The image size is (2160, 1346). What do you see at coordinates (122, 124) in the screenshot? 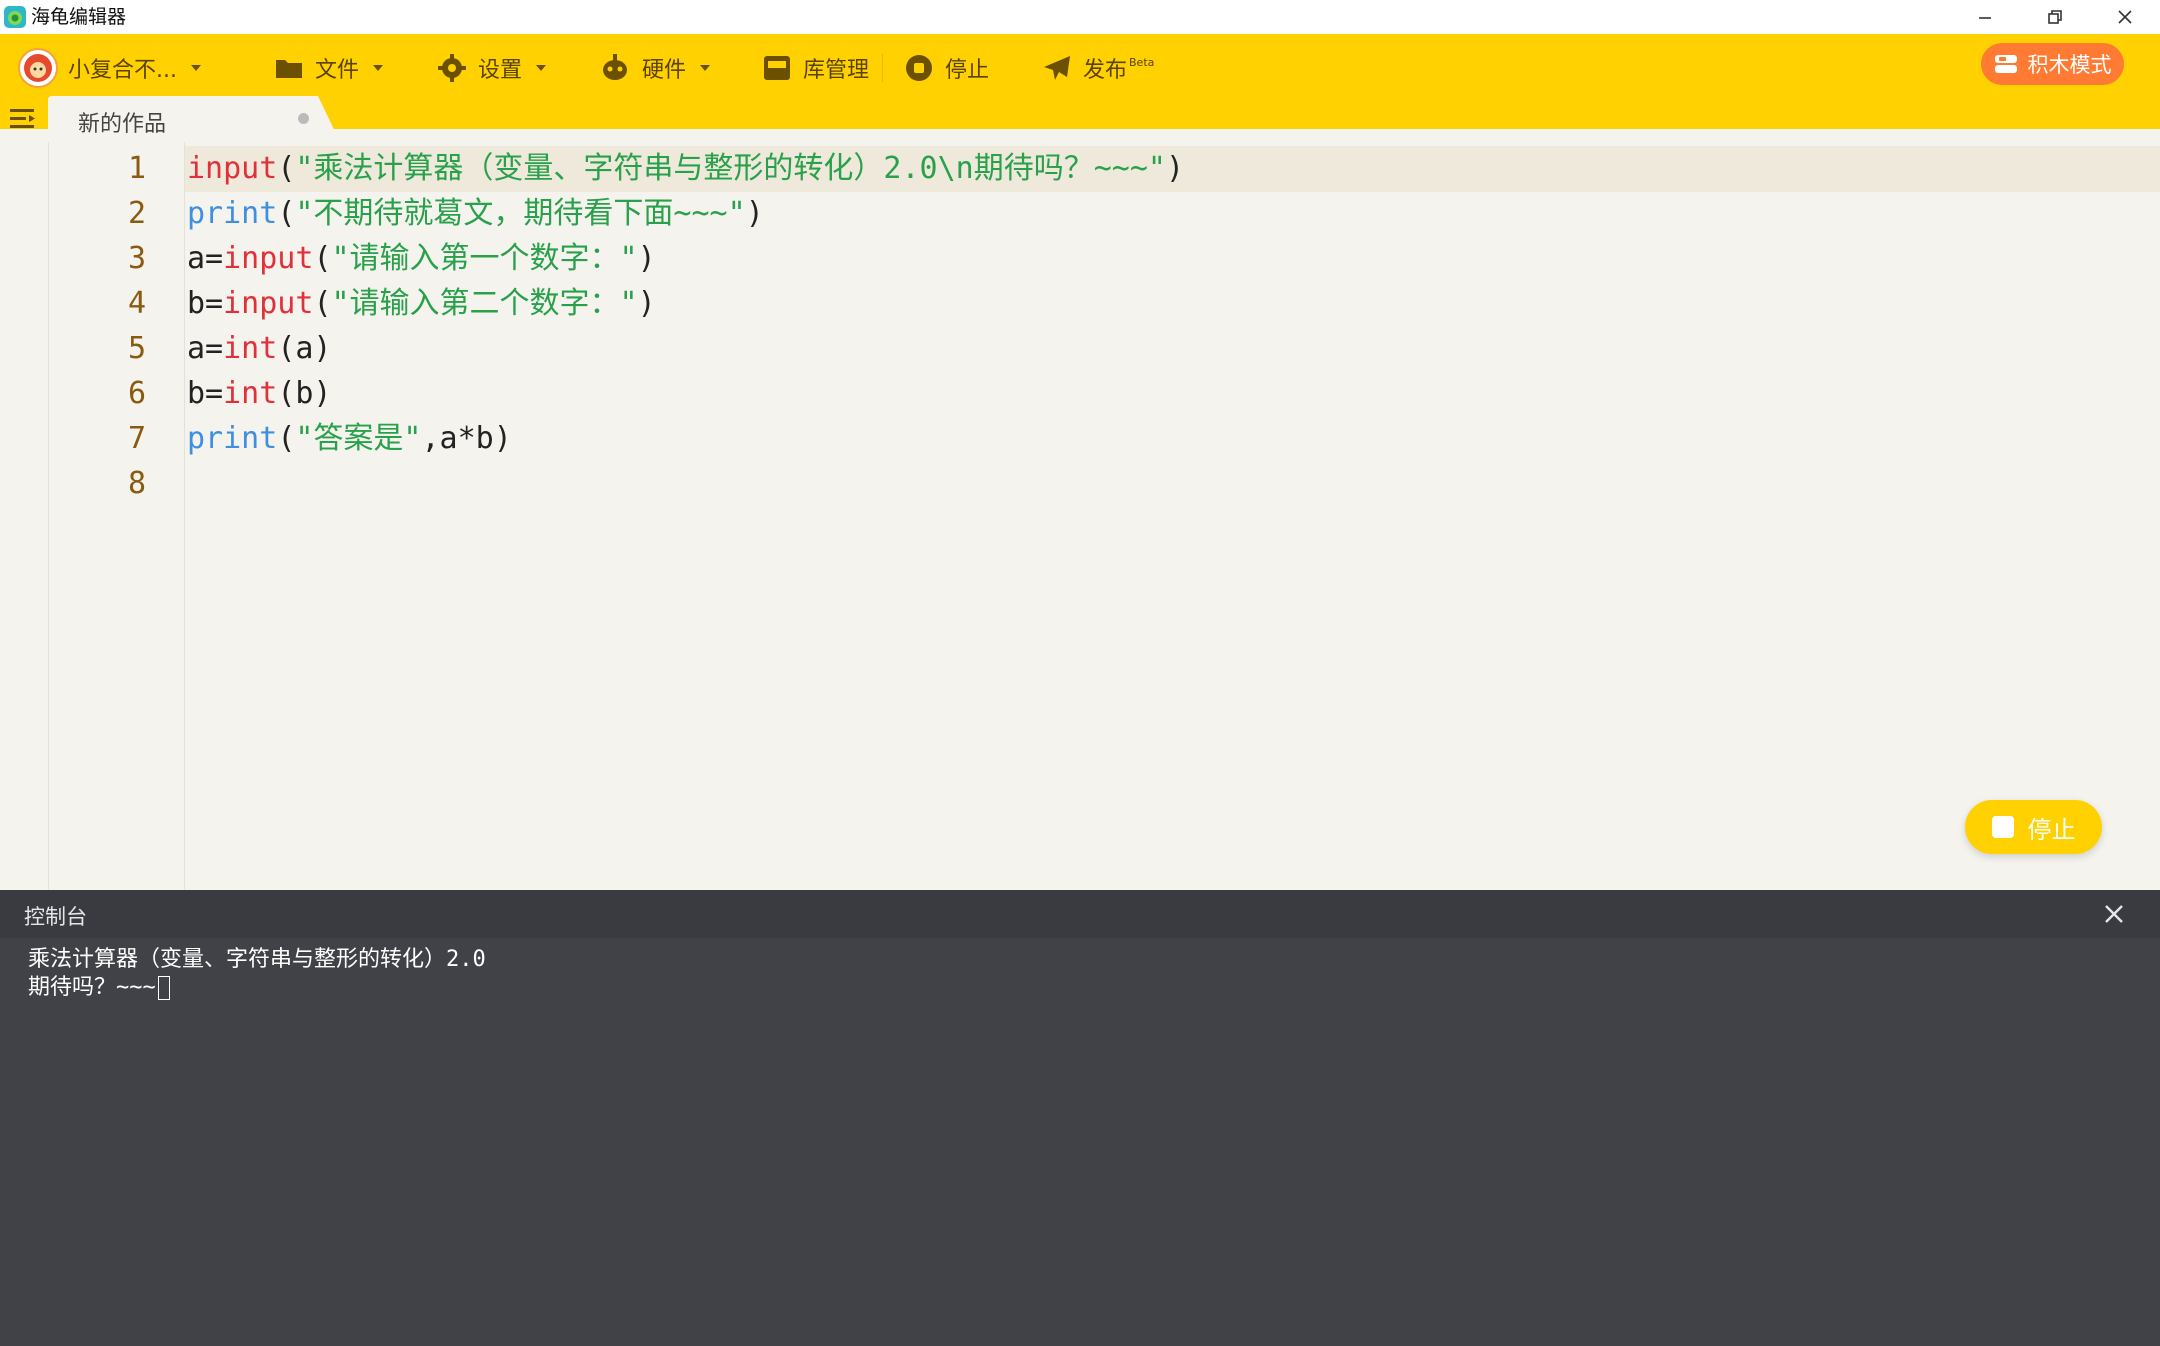
I see `tab-label: 新的作品` at bounding box center [122, 124].